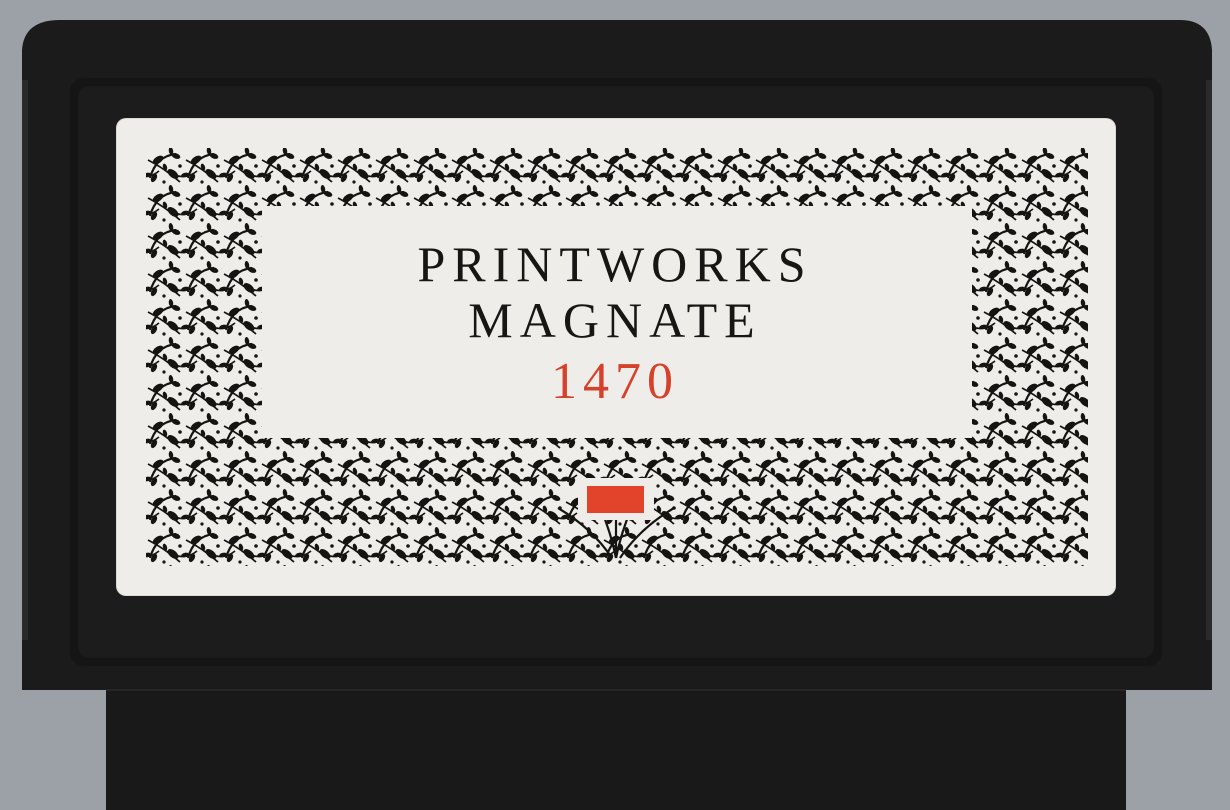  Describe the element at coordinates (615, 381) in the screenshot. I see `game-year: 1470` at that location.